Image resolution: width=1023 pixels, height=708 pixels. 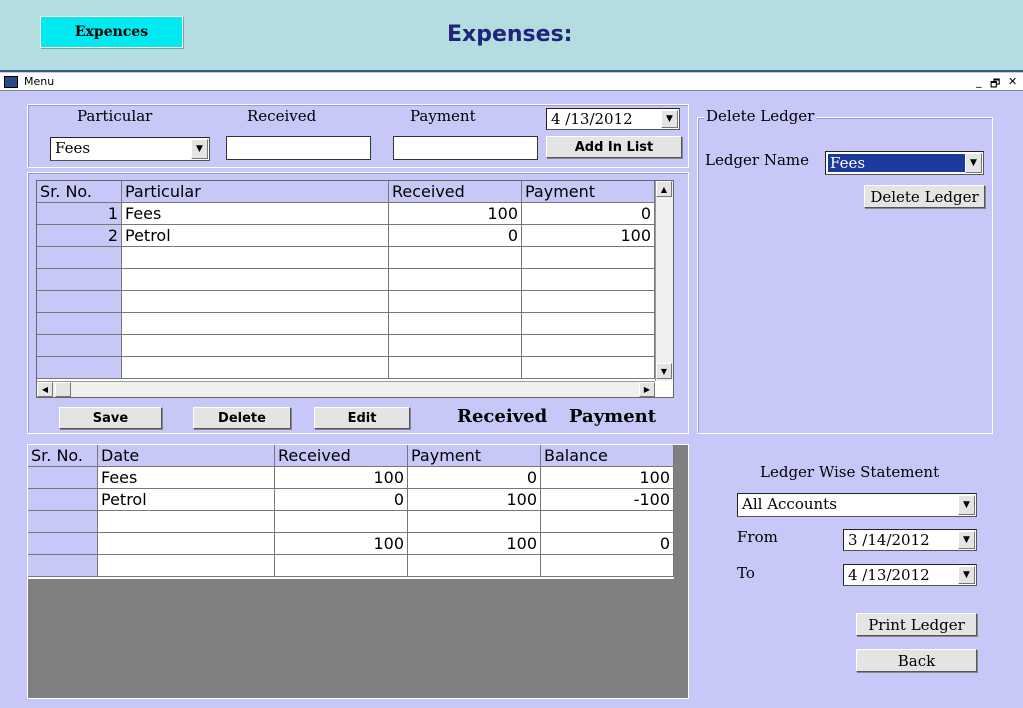 What do you see at coordinates (45, 389) in the screenshot?
I see `scroll-left-icon: ◀` at bounding box center [45, 389].